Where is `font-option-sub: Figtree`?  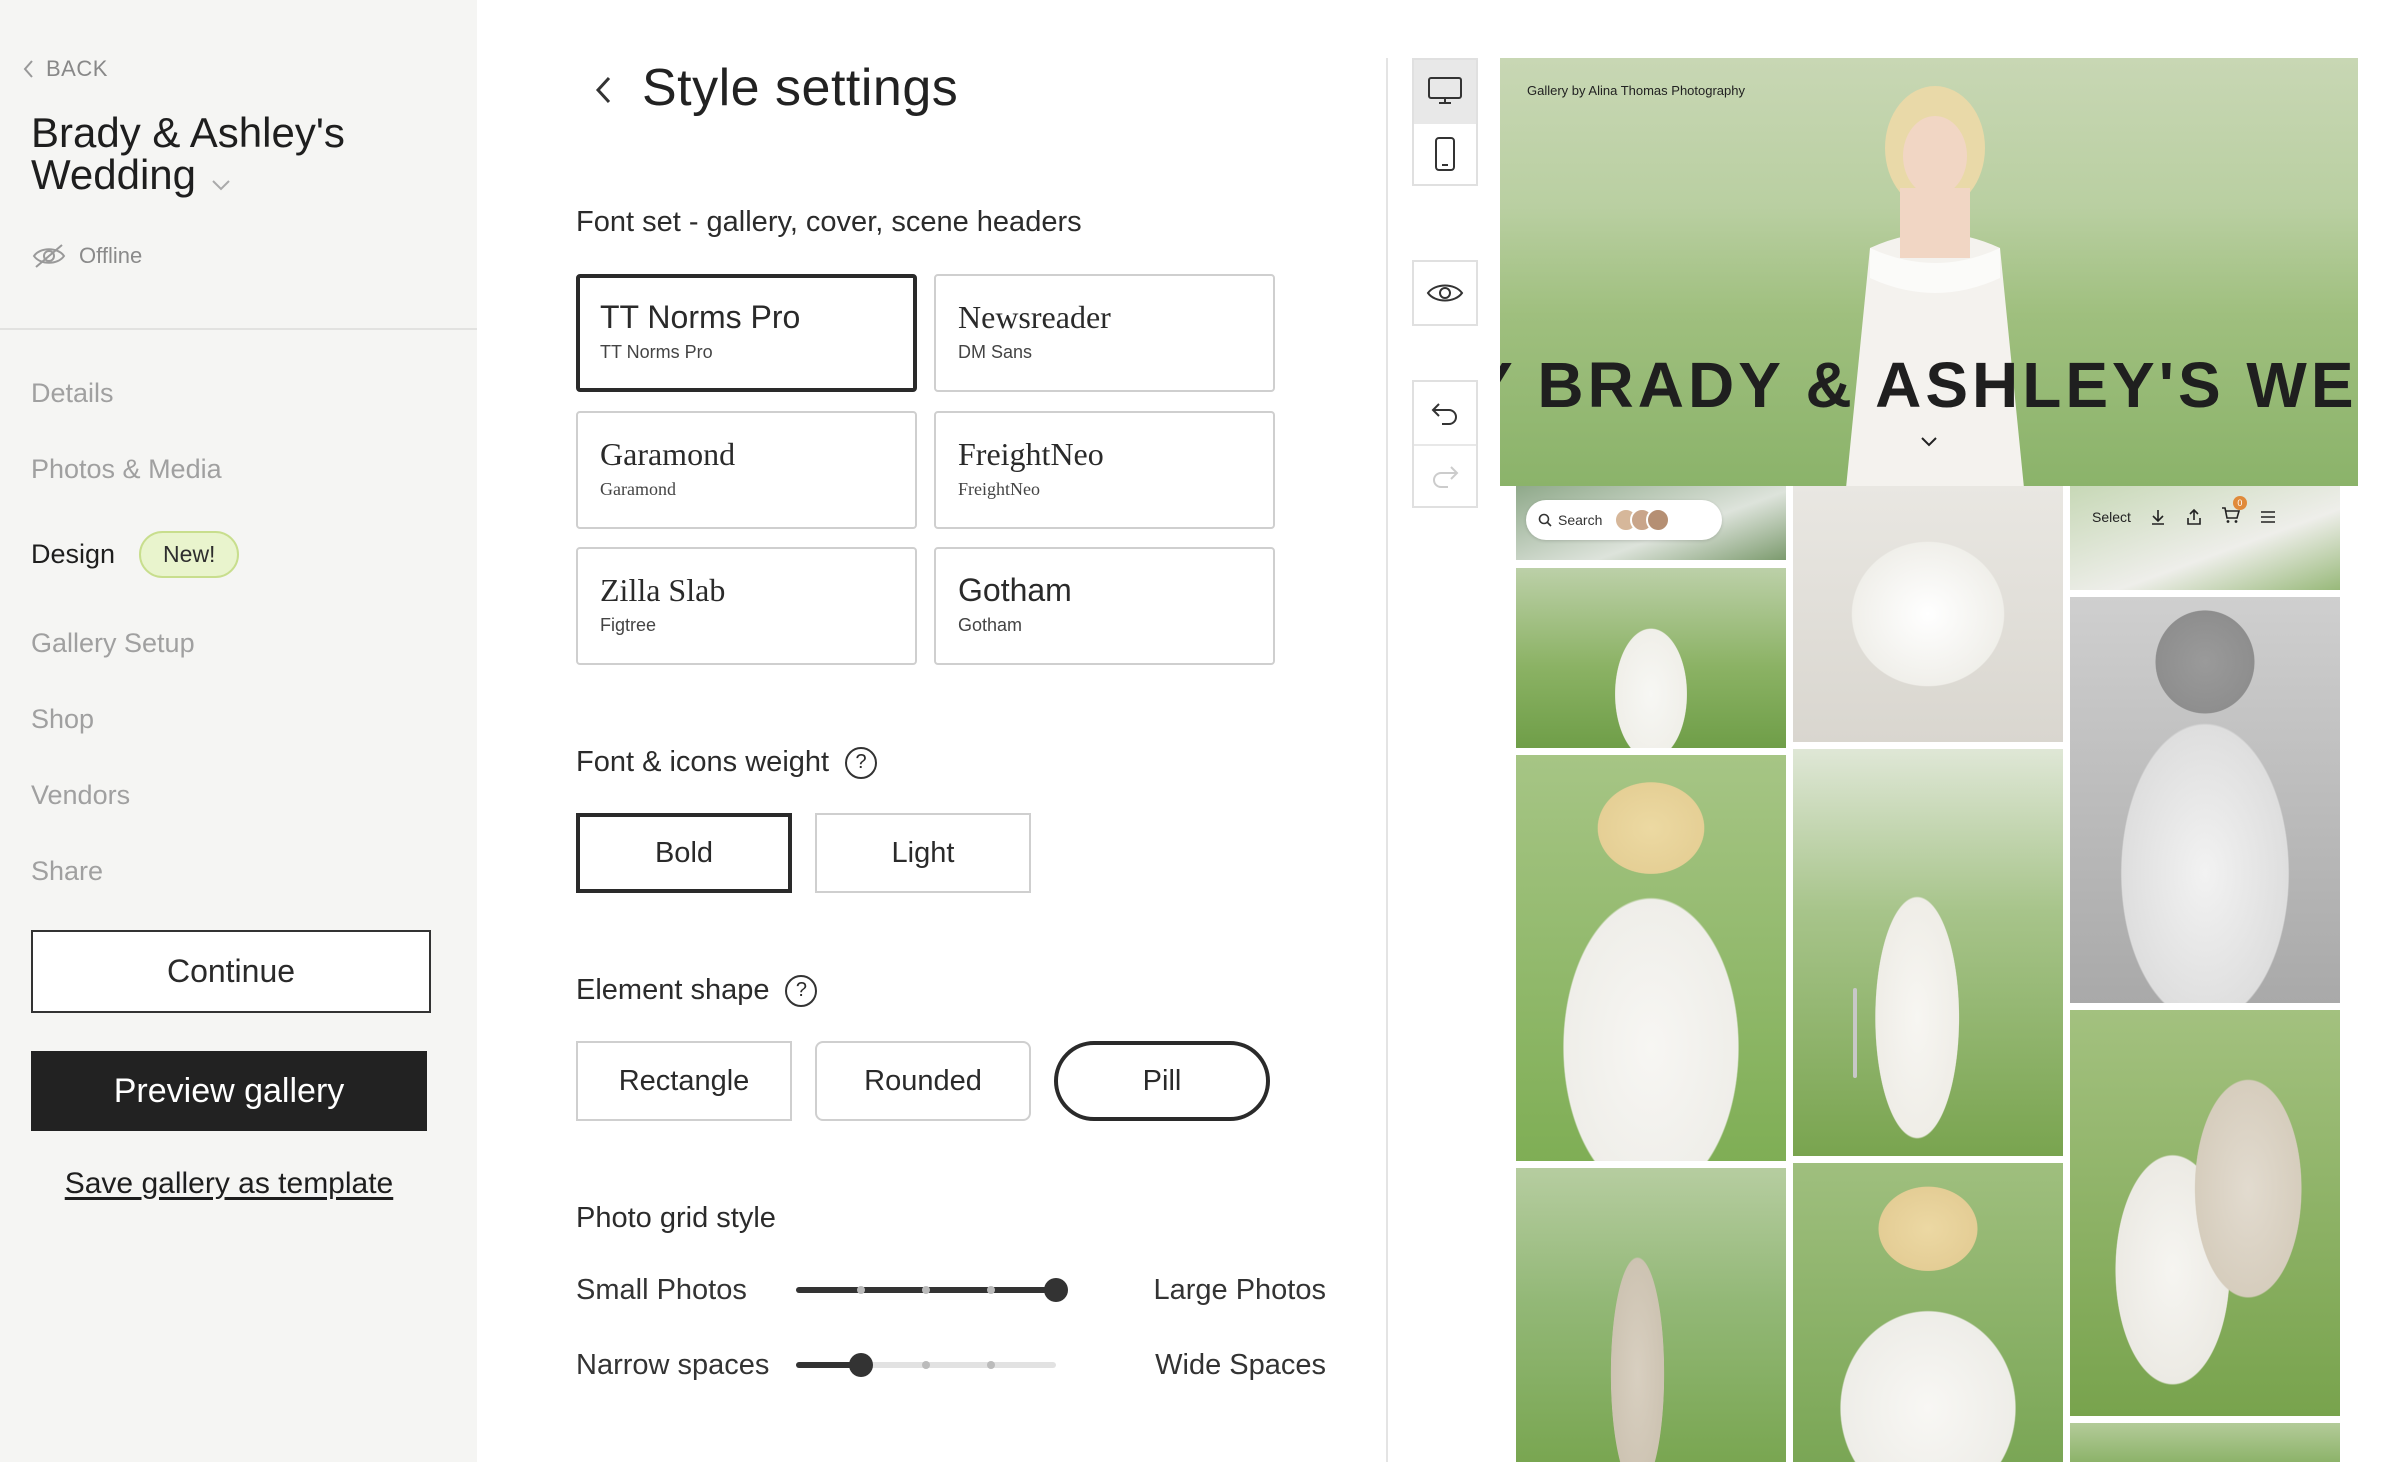 font-option-sub: Figtree is located at coordinates (628, 625).